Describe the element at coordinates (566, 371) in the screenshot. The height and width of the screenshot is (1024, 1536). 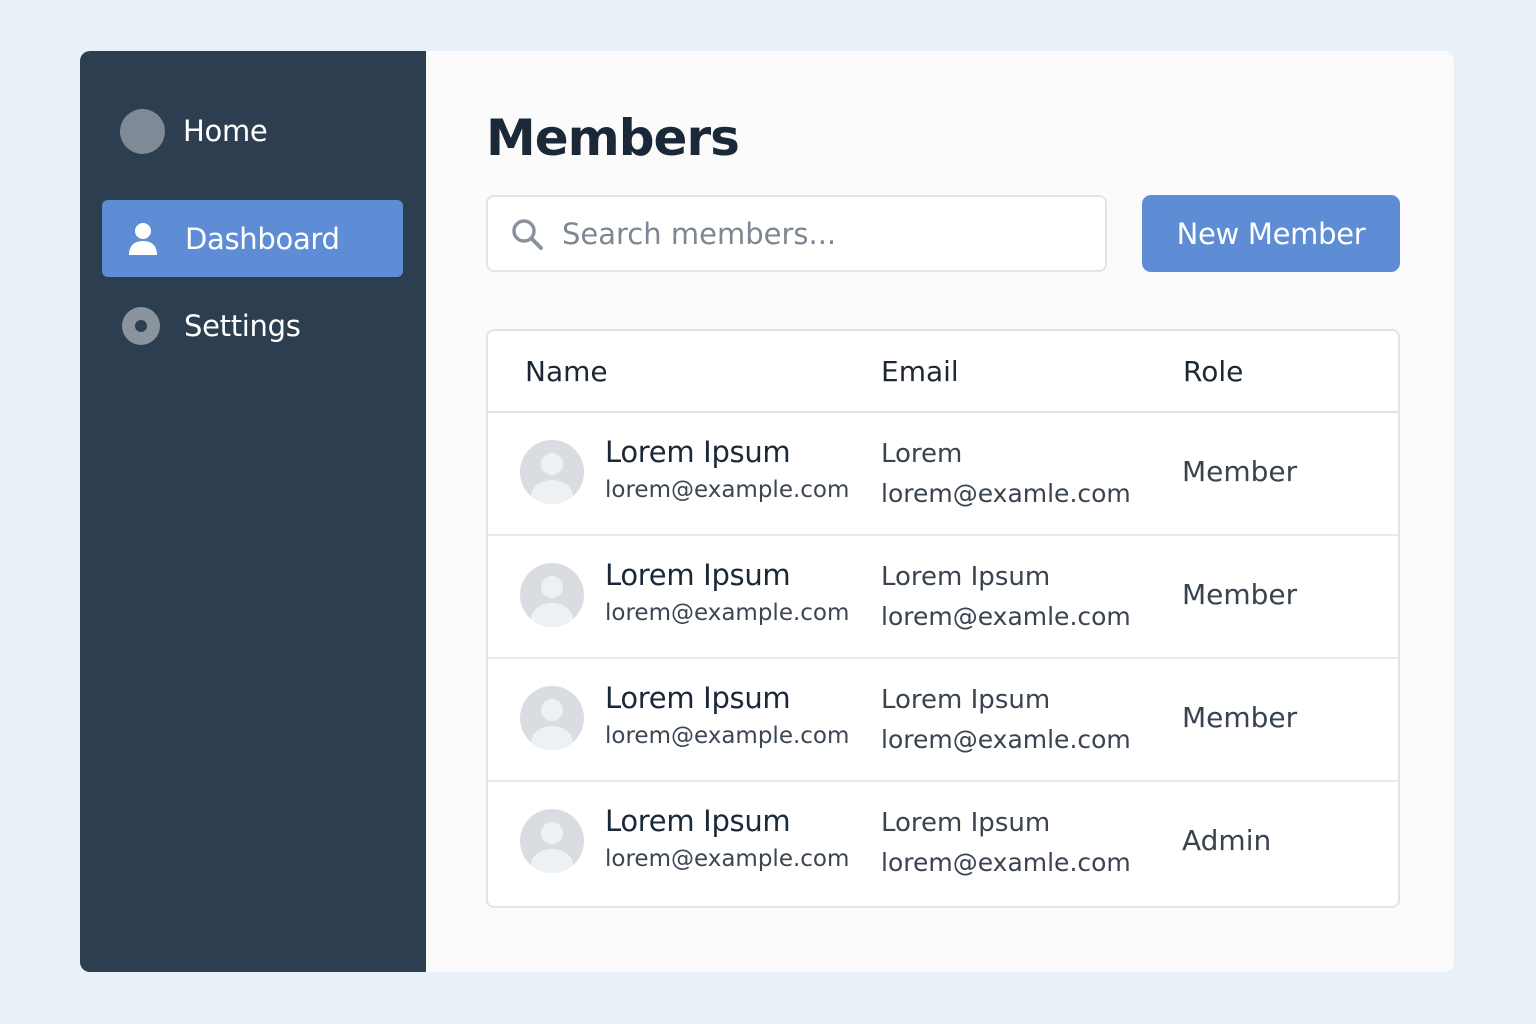
I see `column-header-name: Name` at that location.